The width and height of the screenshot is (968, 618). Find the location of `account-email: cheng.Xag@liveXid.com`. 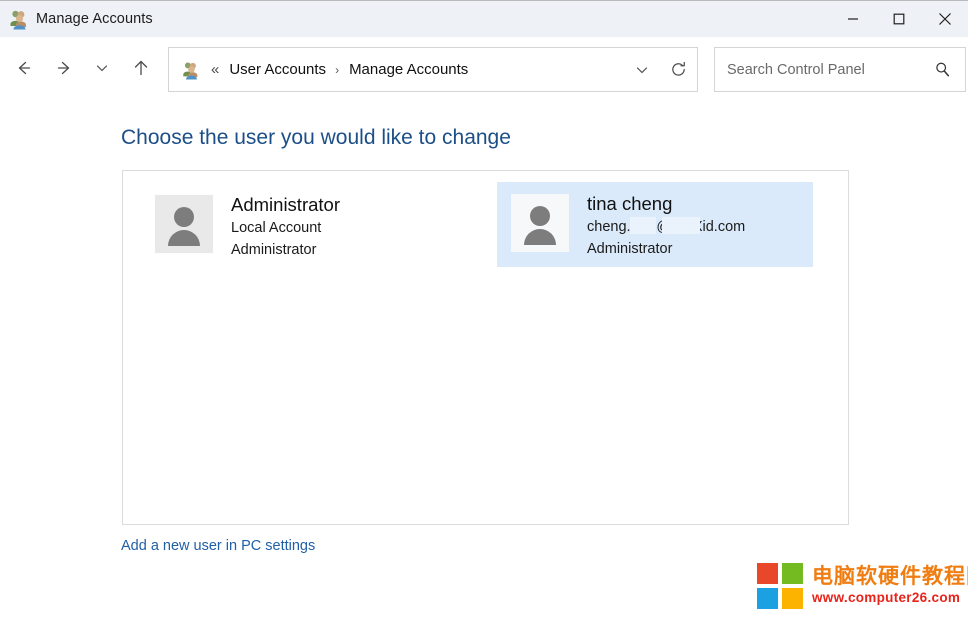

account-email: cheng.Xag@liveXid.com is located at coordinates (666, 227).